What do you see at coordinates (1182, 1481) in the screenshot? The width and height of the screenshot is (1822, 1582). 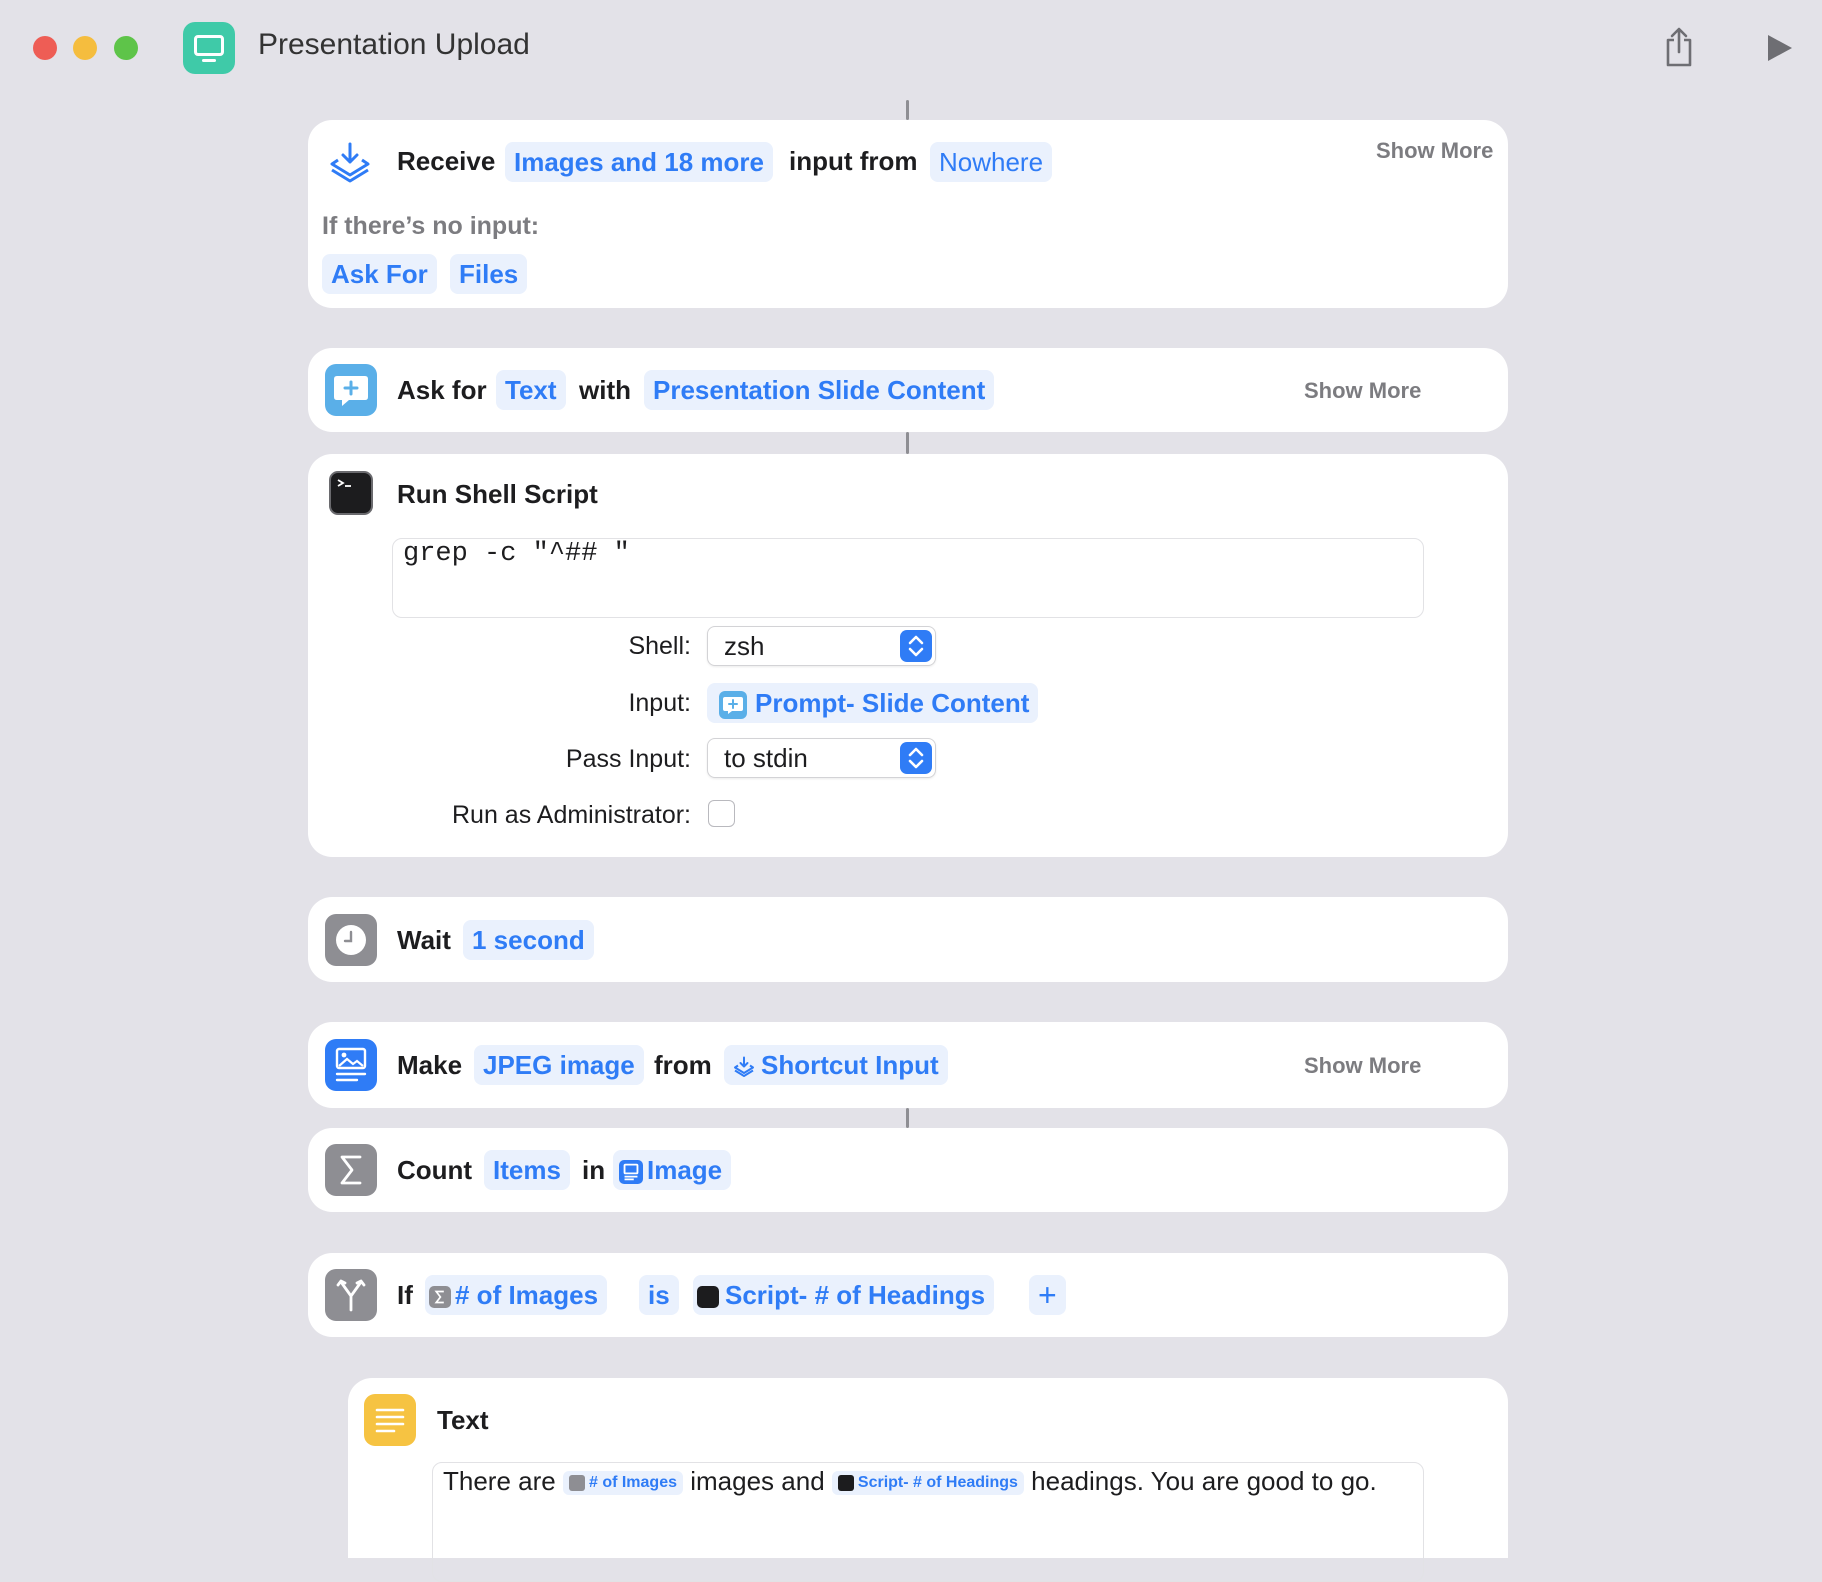 I see `text-part: headings. You are good to` at bounding box center [1182, 1481].